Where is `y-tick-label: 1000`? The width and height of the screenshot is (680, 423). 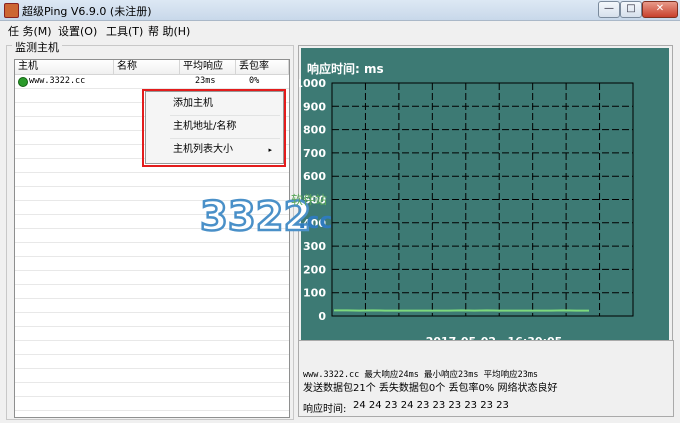
y-tick-label: 1000 is located at coordinates (312, 83).